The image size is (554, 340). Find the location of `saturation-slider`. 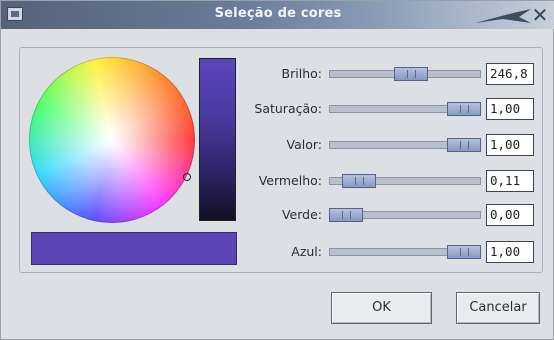

saturation-slider is located at coordinates (405, 109).